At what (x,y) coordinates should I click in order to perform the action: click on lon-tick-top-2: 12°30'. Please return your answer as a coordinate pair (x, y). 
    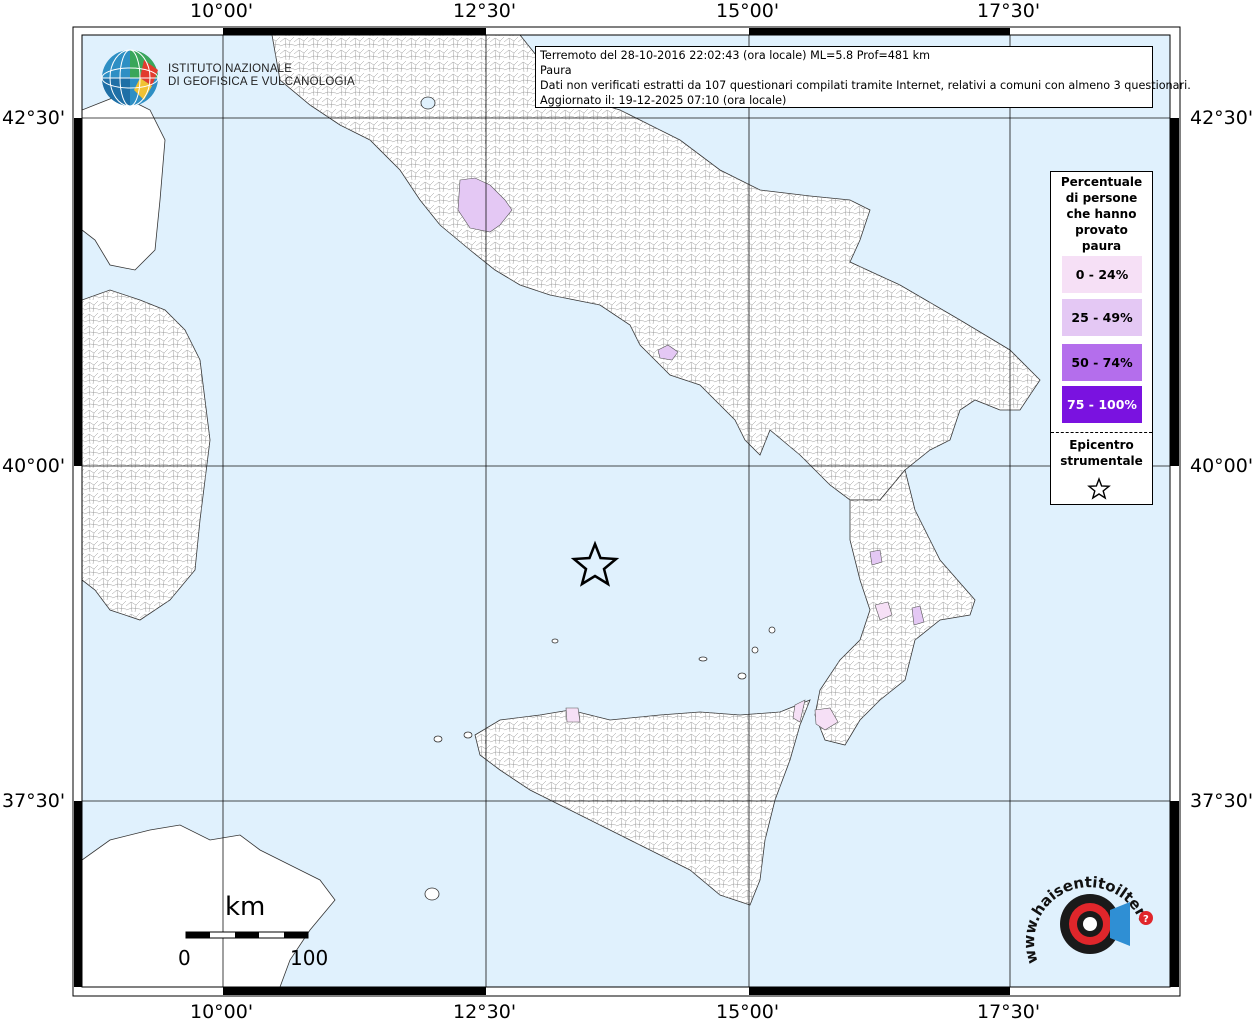
    Looking at the image, I should click on (485, 11).